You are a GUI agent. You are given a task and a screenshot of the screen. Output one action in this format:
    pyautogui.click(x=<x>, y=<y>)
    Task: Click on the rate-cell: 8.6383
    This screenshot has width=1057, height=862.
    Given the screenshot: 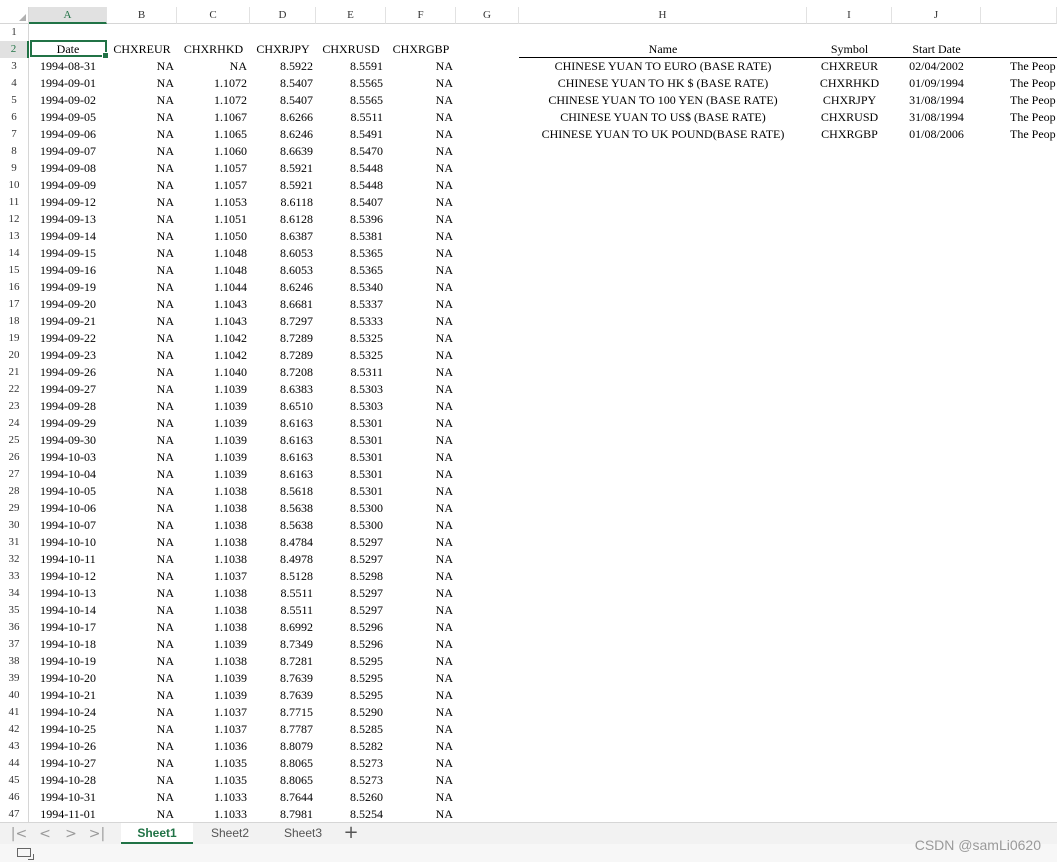 What is the action you would take?
    pyautogui.click(x=281, y=389)
    